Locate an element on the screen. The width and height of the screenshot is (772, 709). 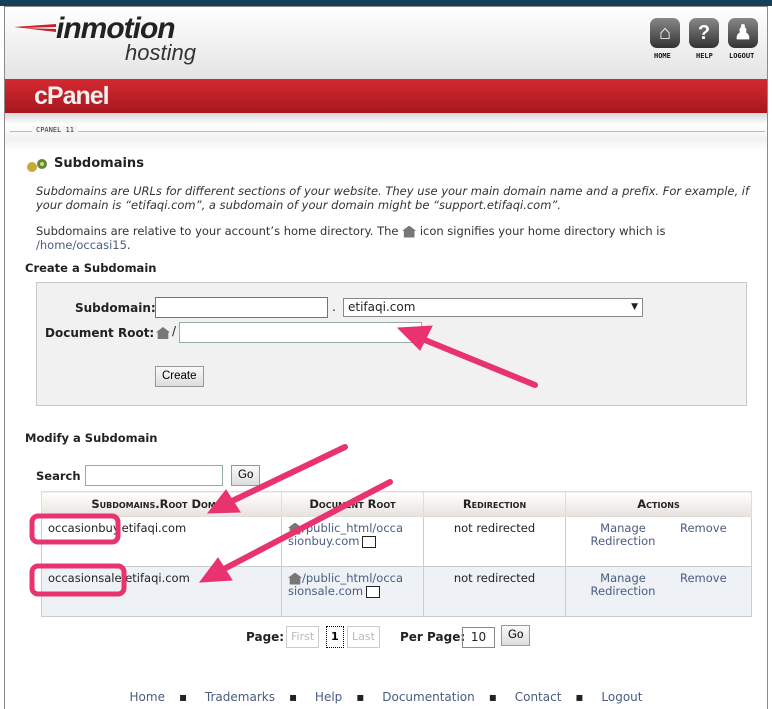
col-actions: Actions is located at coordinates (658, 504).